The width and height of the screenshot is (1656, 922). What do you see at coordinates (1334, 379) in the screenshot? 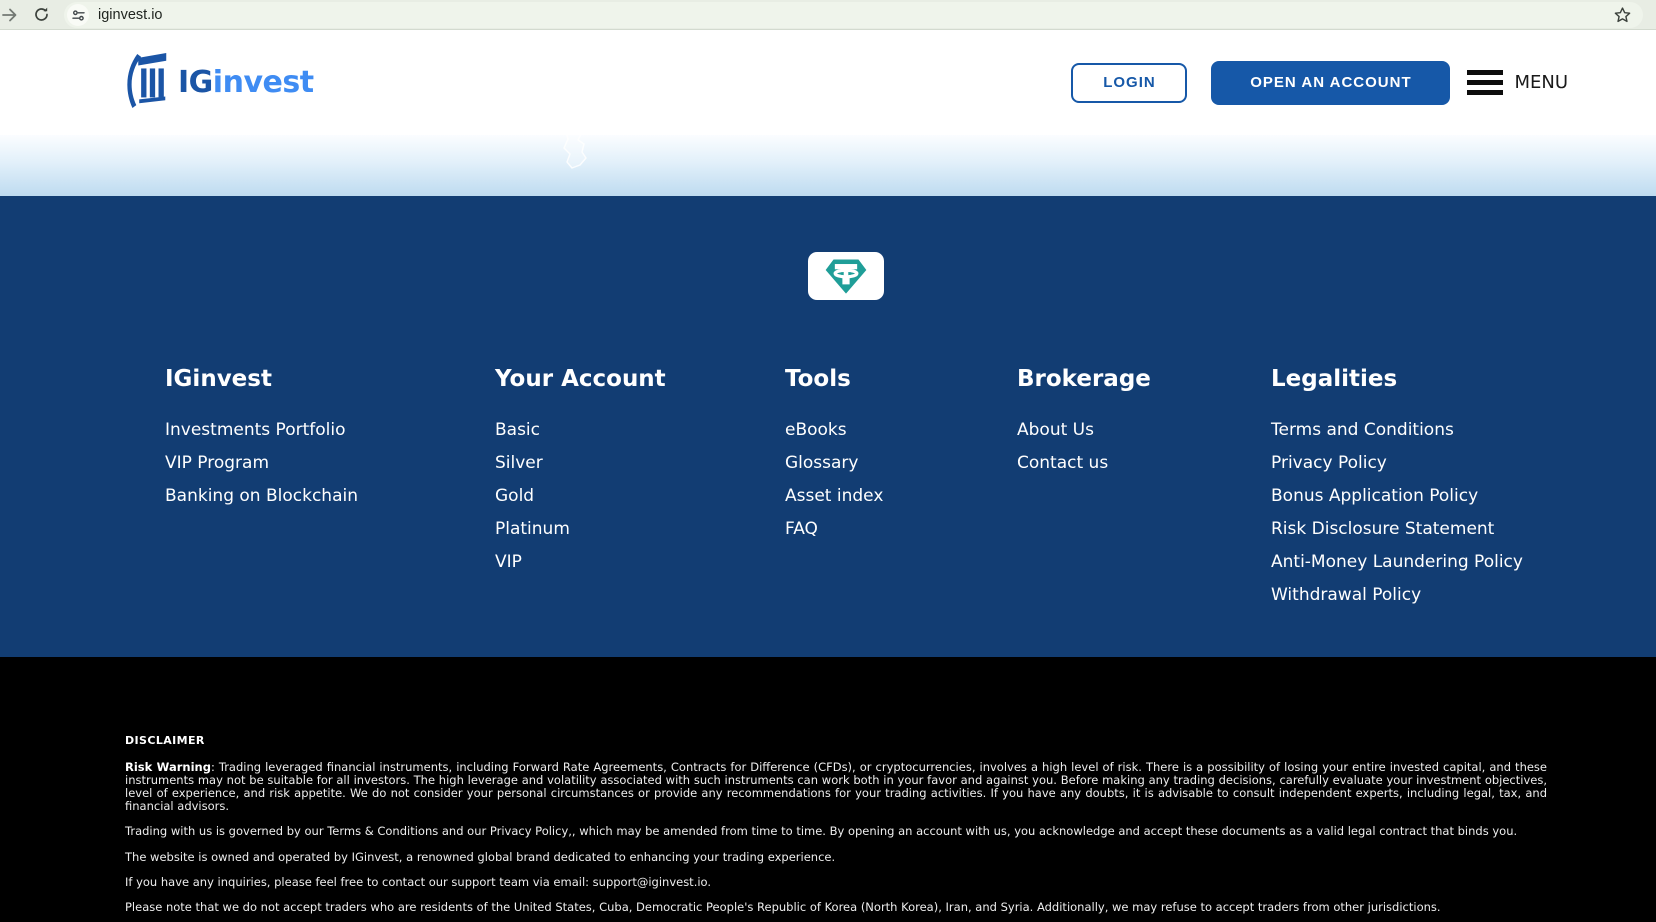
I see `footer-column-title: Legalities` at bounding box center [1334, 379].